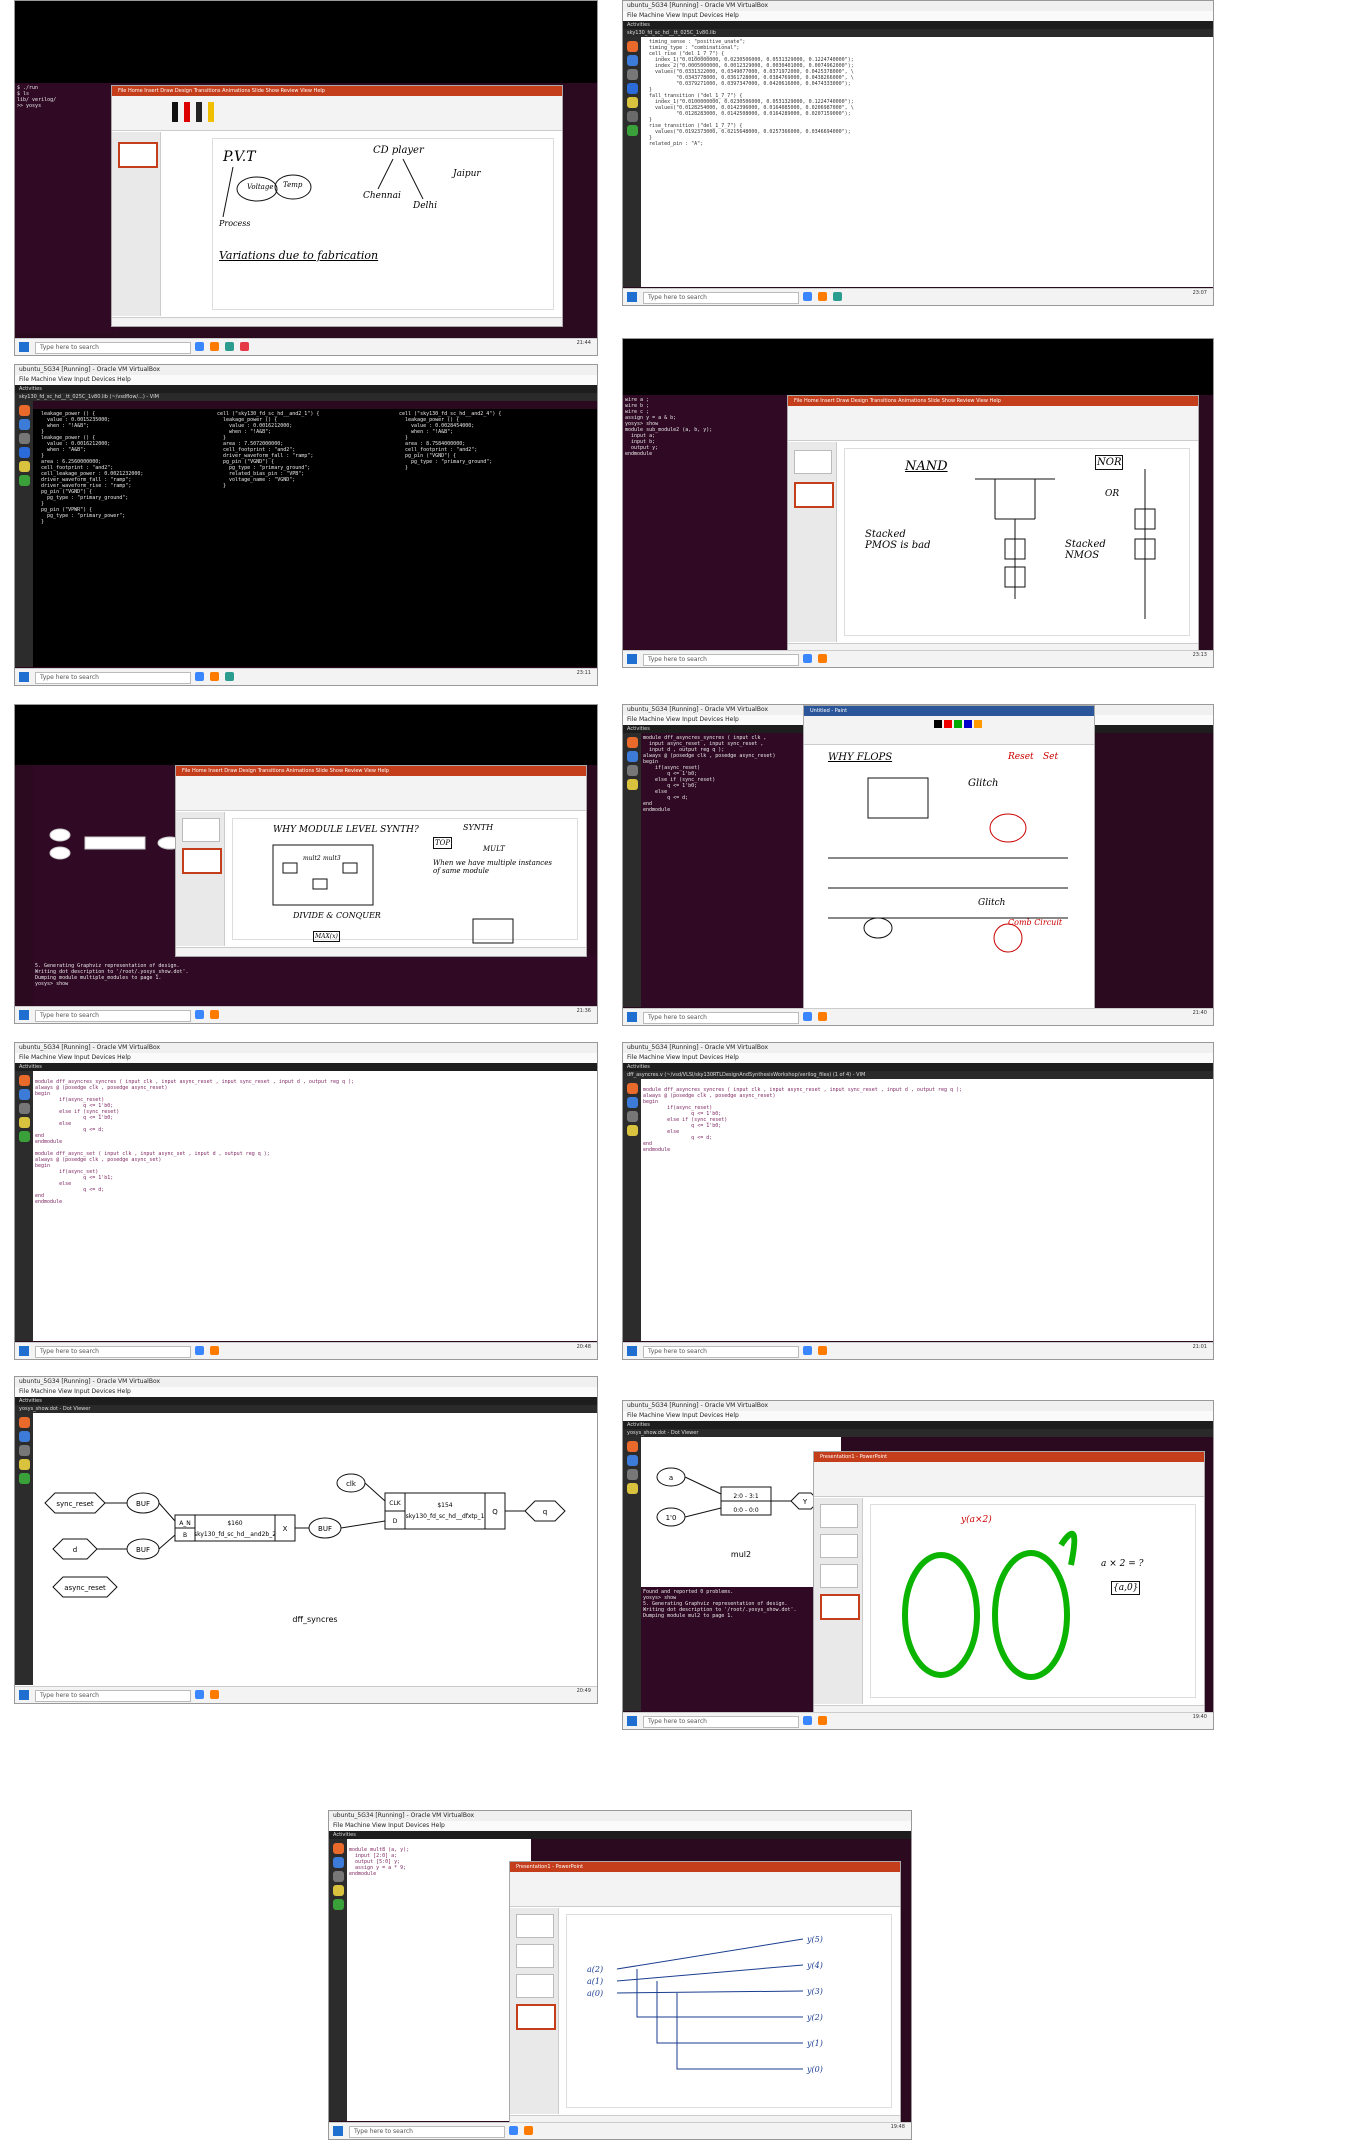  What do you see at coordinates (1199, 1347) in the screenshot?
I see `clock: 21:01` at bounding box center [1199, 1347].